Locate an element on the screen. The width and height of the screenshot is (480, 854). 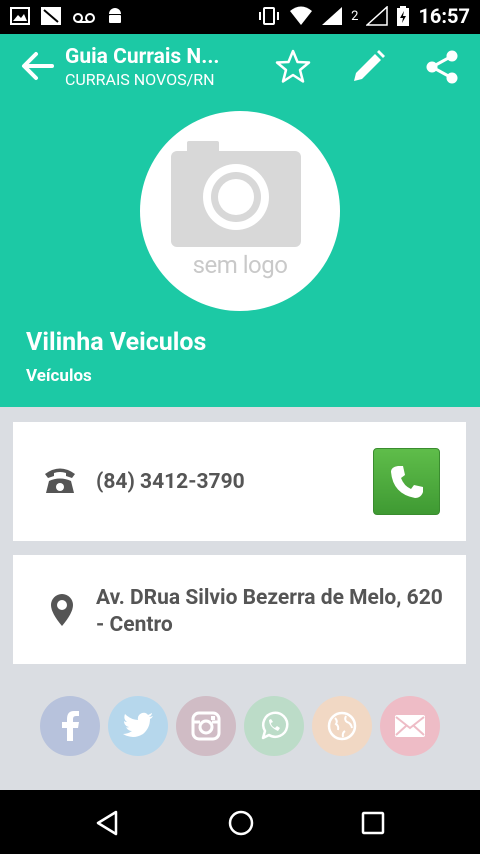
phone-card: (84) 3412-3790 is located at coordinates (239, 481).